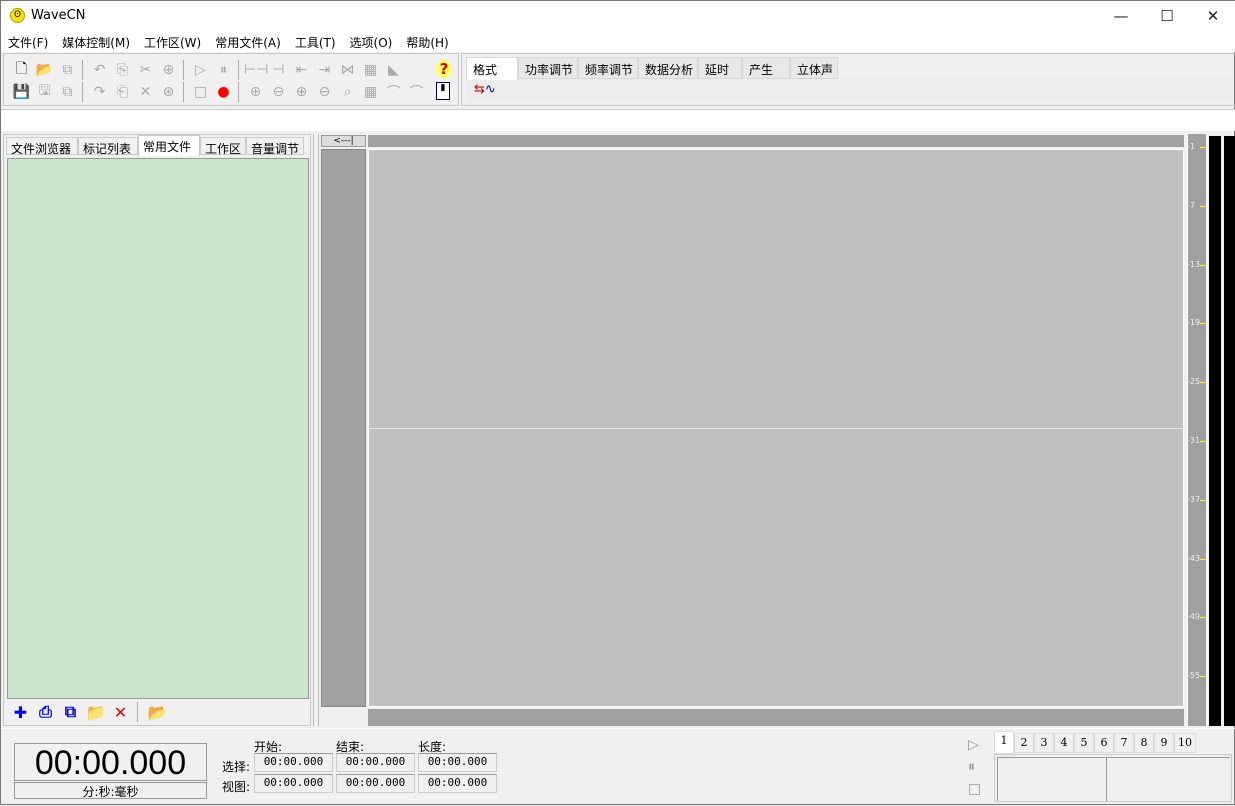 Image resolution: width=1235 pixels, height=806 pixels. What do you see at coordinates (1104, 743) in the screenshot?
I see `player-tab-6: 6` at bounding box center [1104, 743].